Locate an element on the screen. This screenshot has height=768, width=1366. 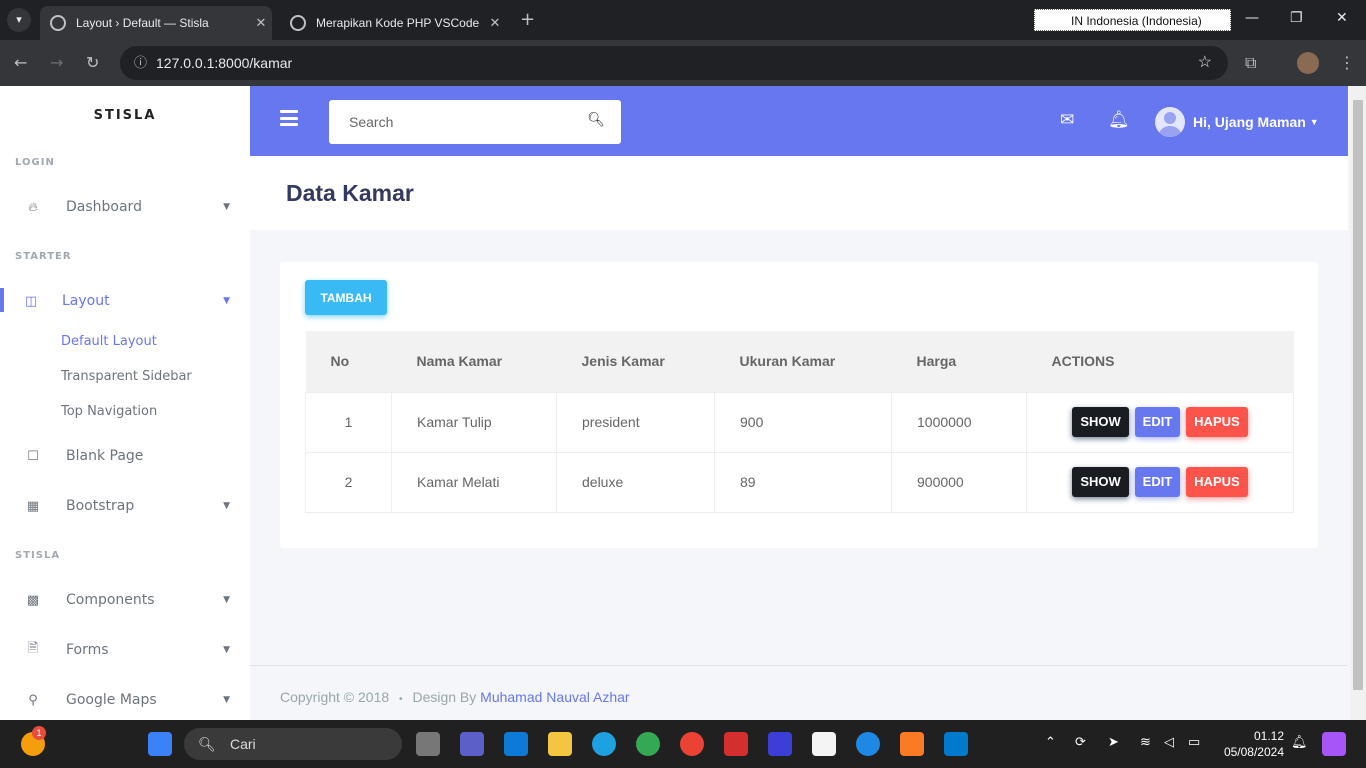
profile-avatar is located at coordinates (1308, 63).